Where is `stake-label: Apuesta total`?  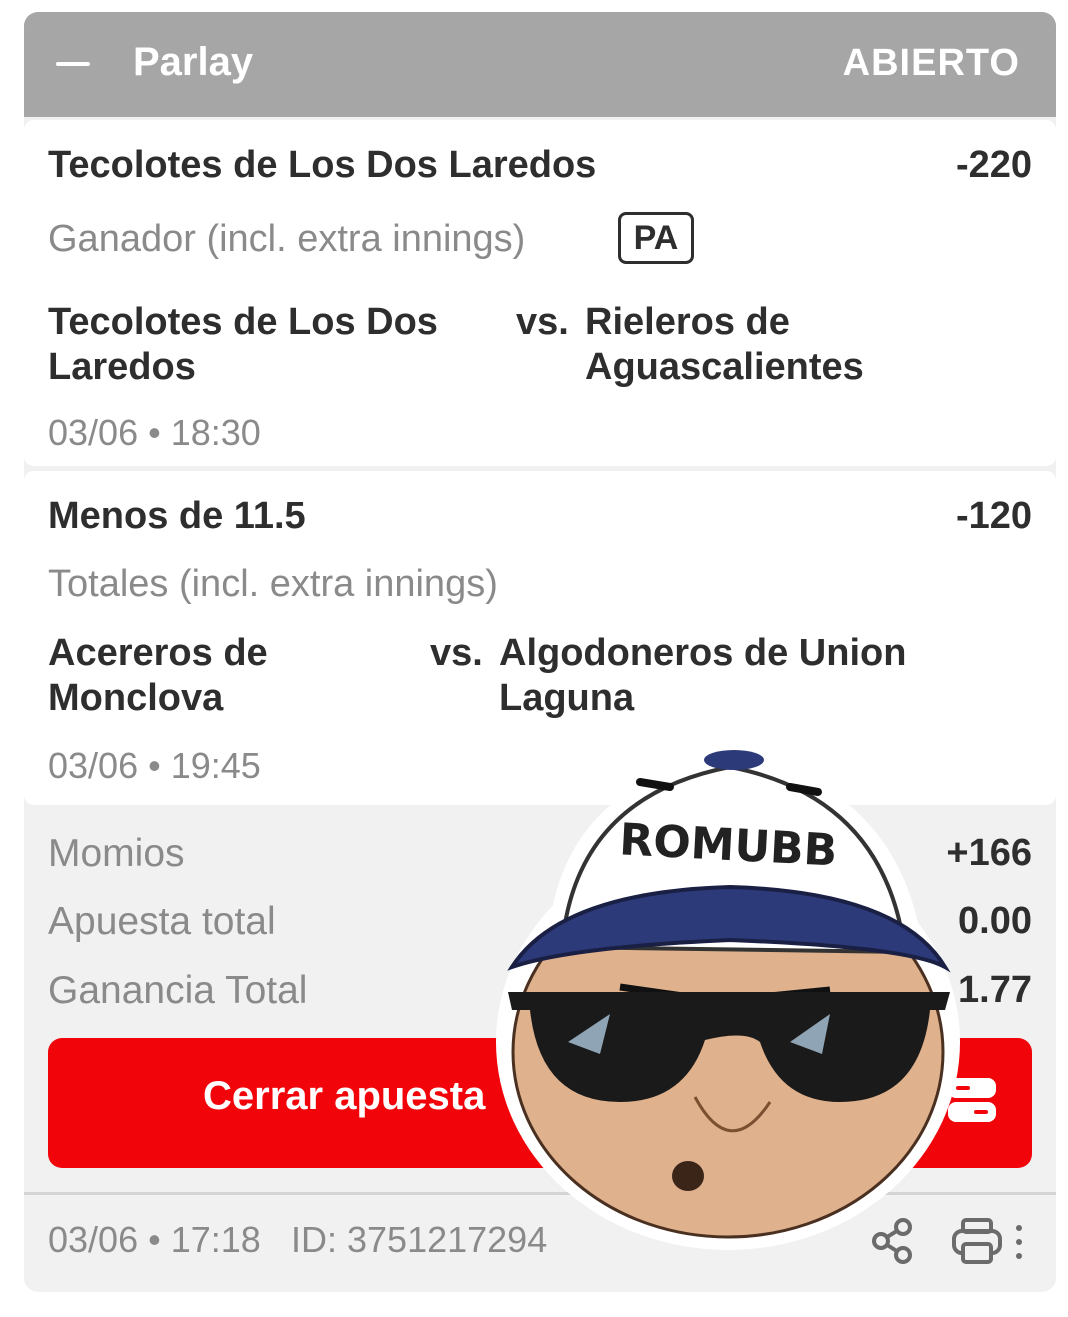 stake-label: Apuesta total is located at coordinates (162, 921).